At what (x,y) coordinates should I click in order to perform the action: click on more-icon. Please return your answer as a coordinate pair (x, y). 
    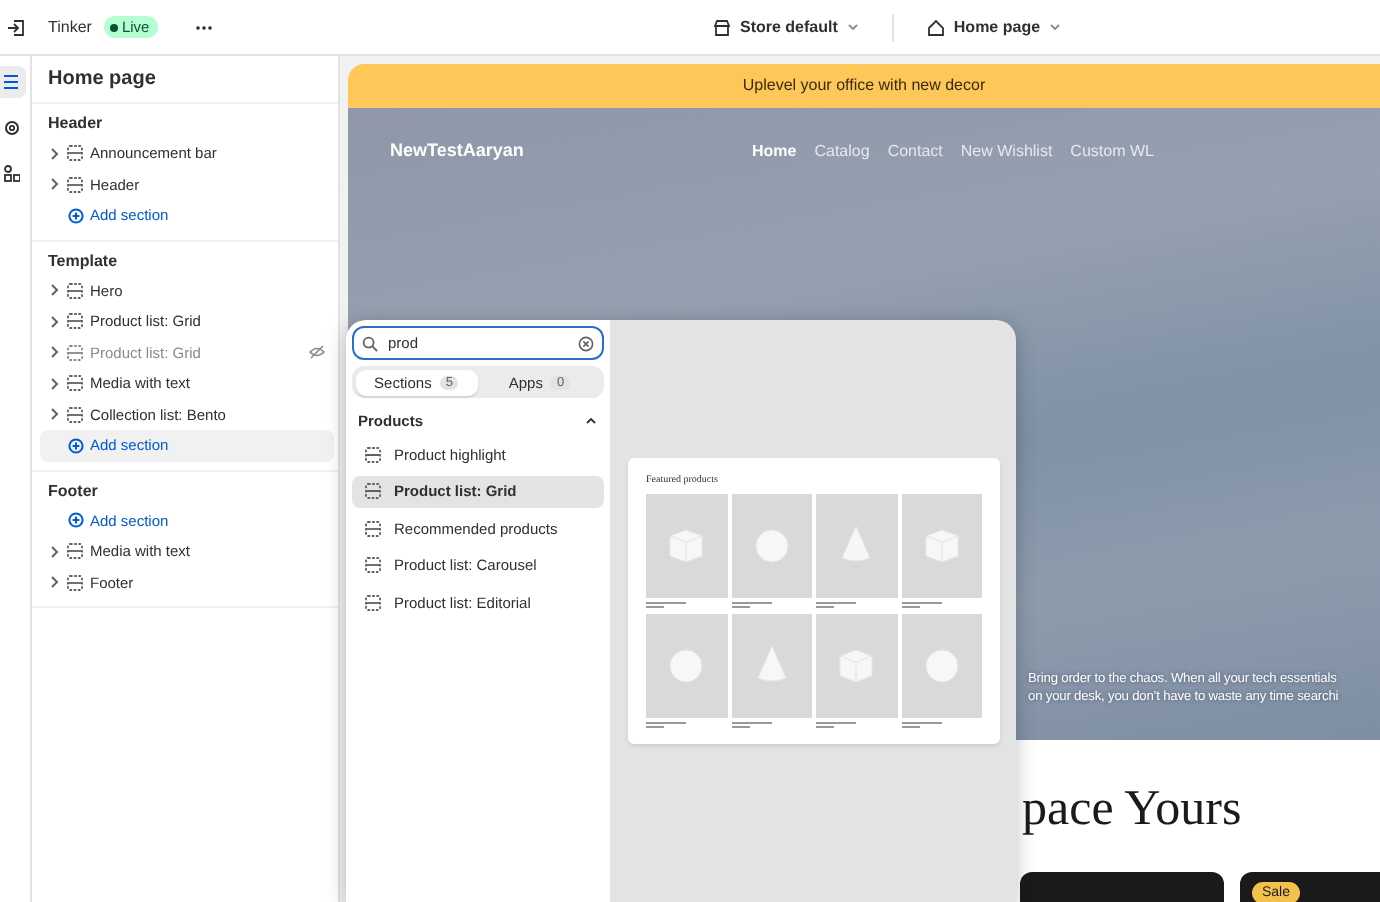
    Looking at the image, I should click on (203, 27).